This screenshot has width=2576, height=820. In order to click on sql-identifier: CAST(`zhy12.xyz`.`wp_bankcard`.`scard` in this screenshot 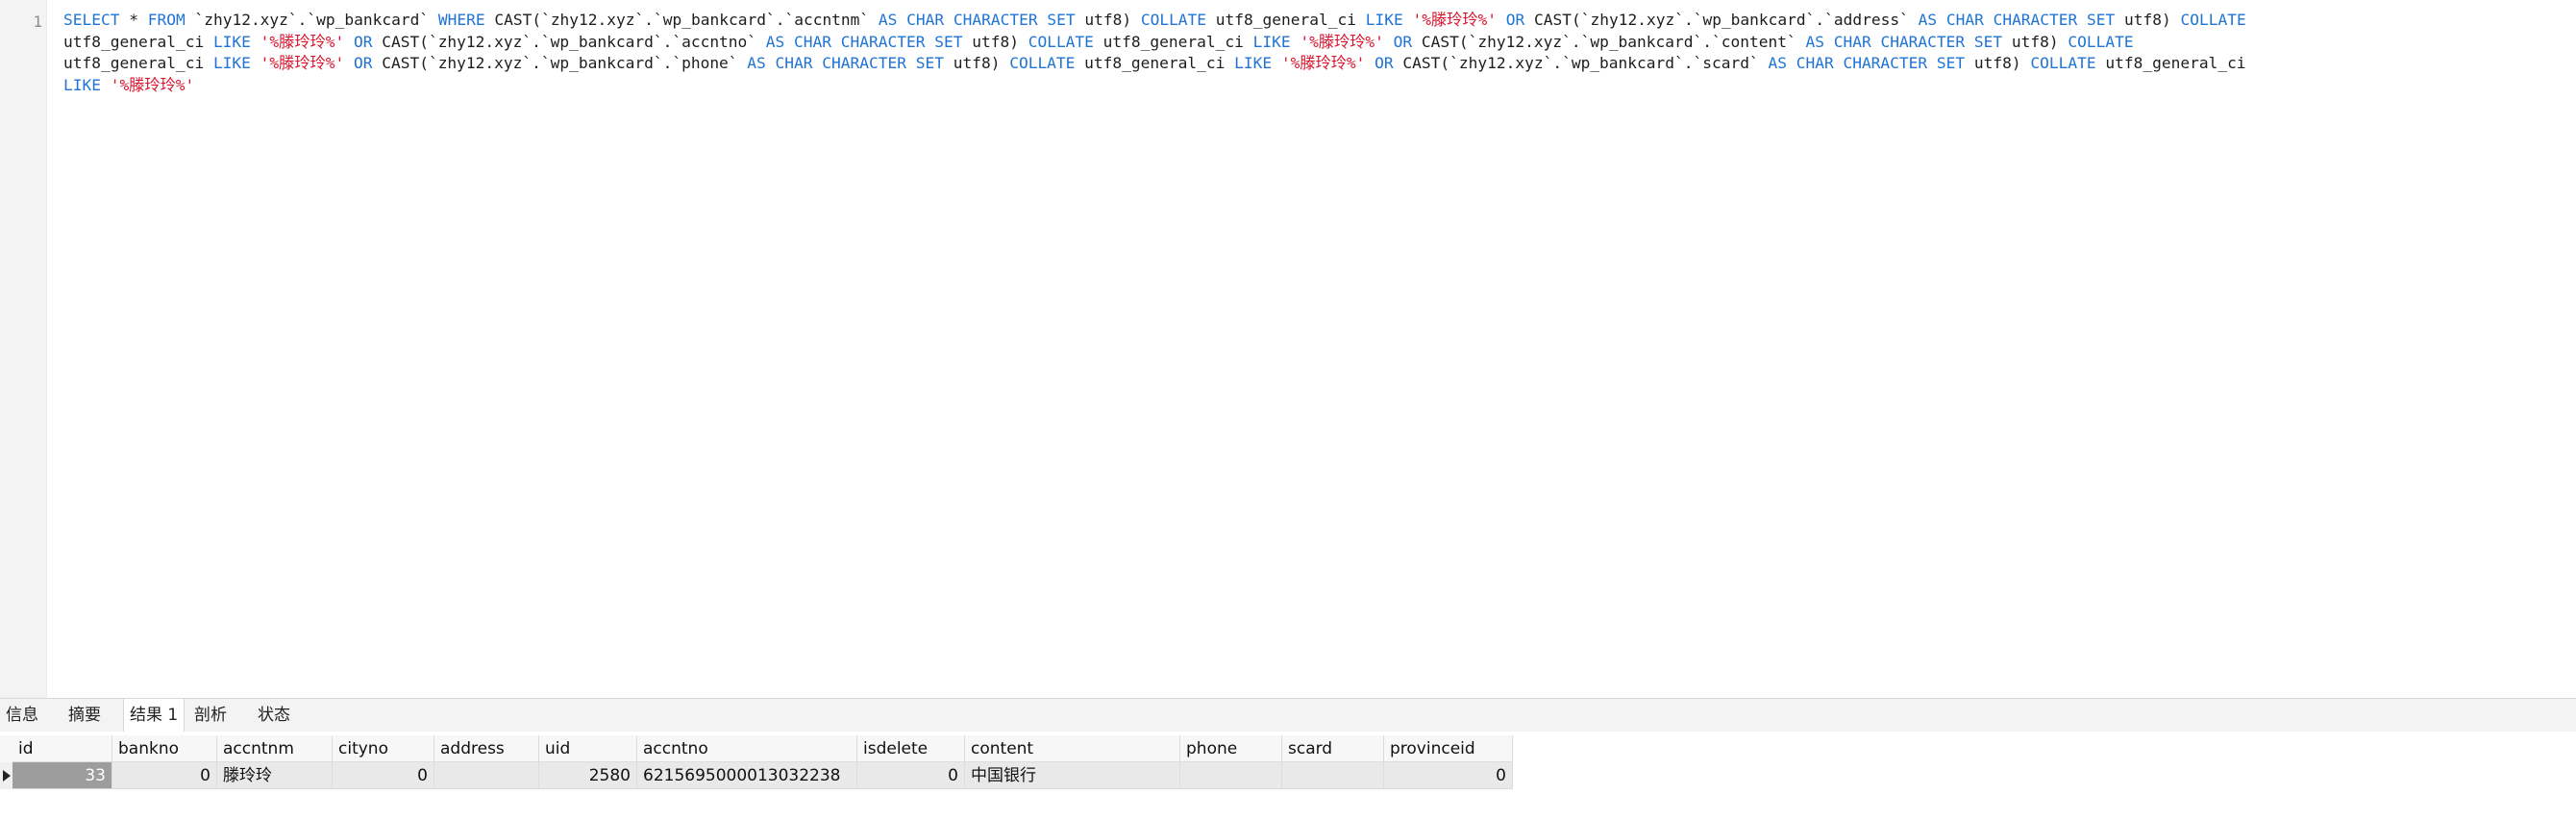, I will do `click(1581, 63)`.